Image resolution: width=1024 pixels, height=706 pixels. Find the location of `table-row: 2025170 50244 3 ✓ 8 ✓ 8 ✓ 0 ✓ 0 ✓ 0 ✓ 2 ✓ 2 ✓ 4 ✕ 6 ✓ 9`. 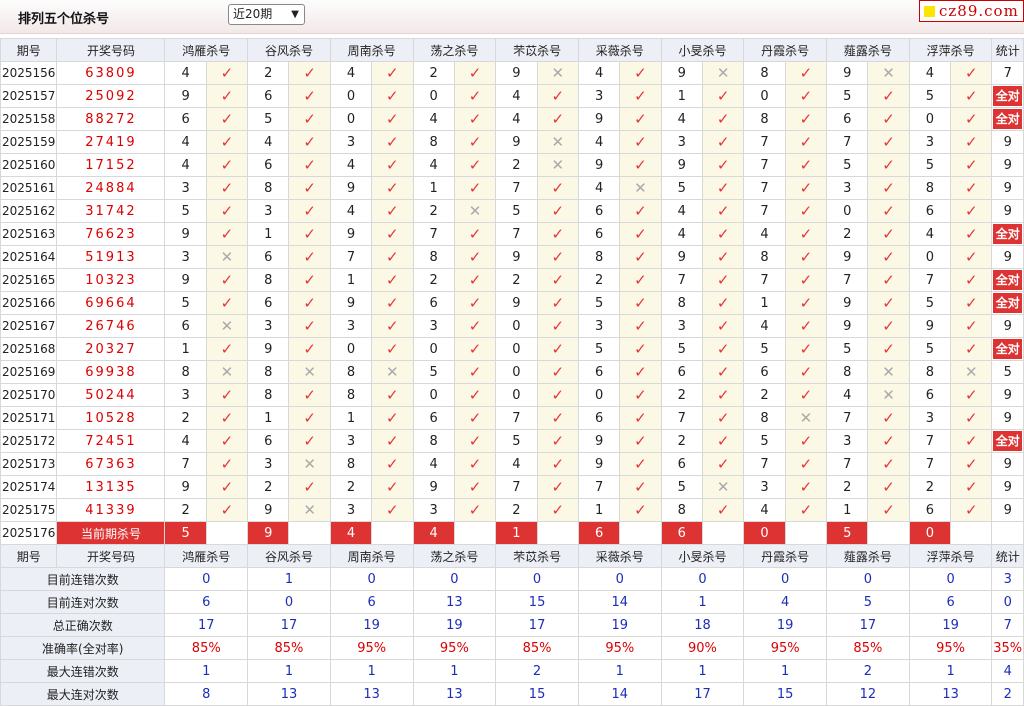

table-row: 2025170 50244 3 ✓ 8 ✓ 8 ✓ 0 ✓ 0 ✓ 0 ✓ 2 ✓ 2 ✓ 4 ✕ 6 ✓ 9 is located at coordinates (512, 395).